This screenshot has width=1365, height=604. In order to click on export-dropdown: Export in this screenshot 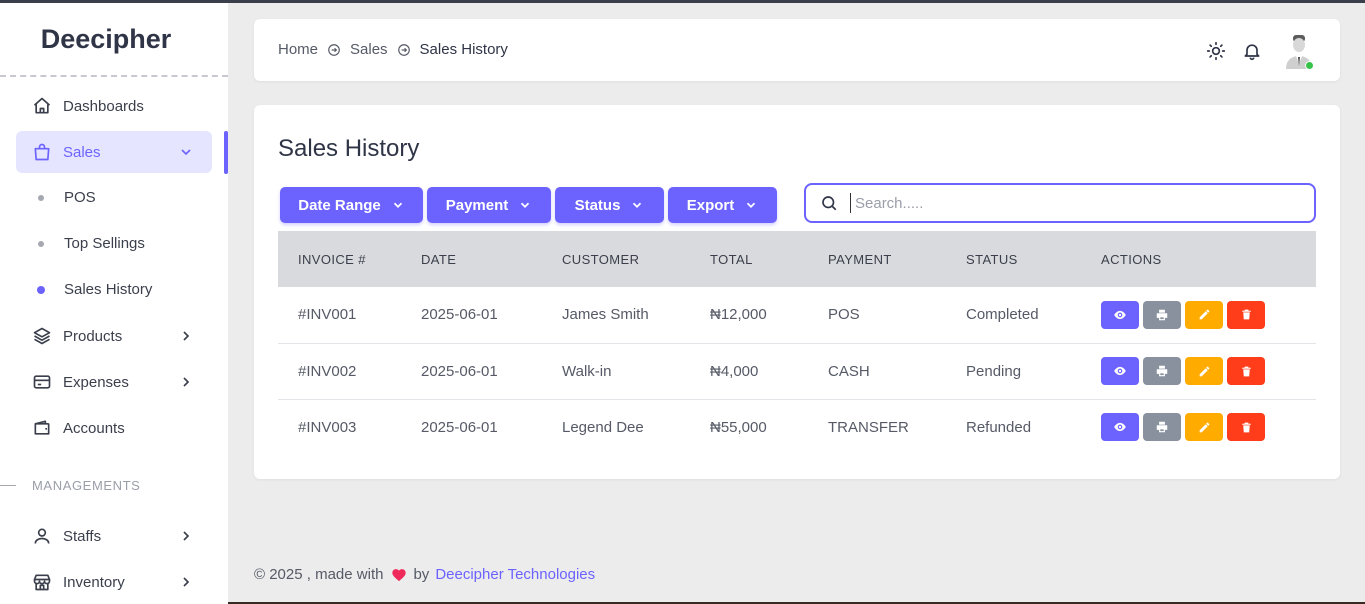, I will do `click(722, 205)`.